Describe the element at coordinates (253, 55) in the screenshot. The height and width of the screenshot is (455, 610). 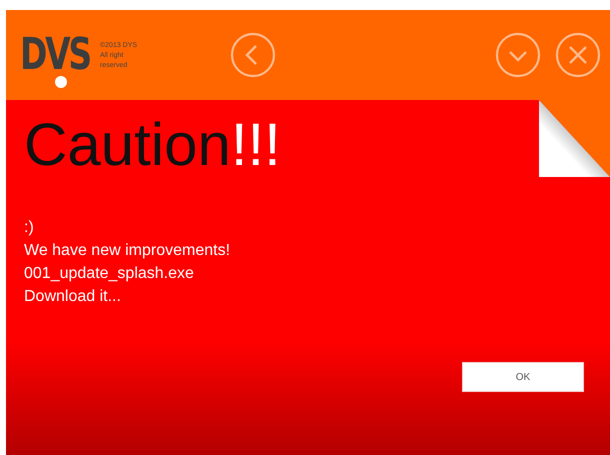
I see `back-icon` at that location.